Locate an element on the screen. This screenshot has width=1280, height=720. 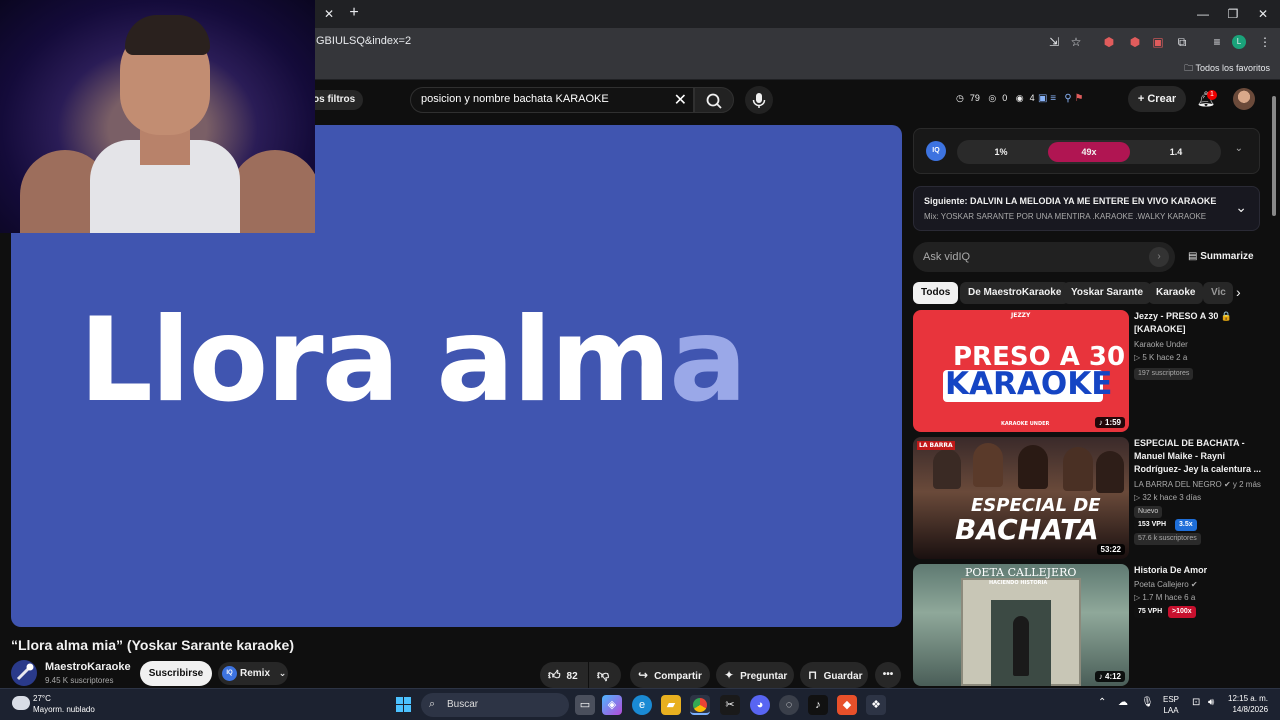
scrollbar-thumb is located at coordinates (1274, 156).